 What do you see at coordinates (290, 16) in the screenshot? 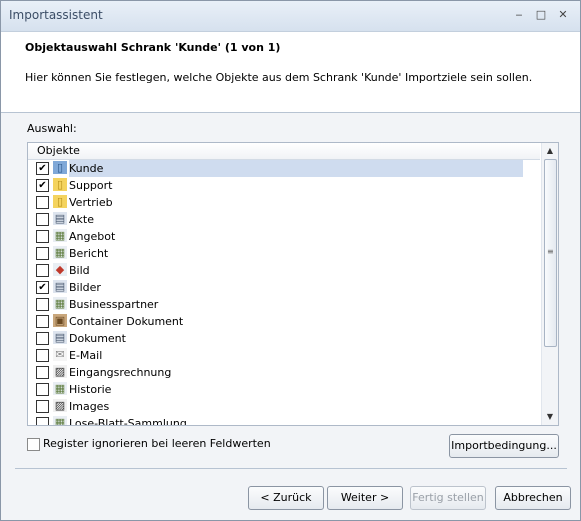
I see `title-bar: Importassistent ‒ □ ✕` at bounding box center [290, 16].